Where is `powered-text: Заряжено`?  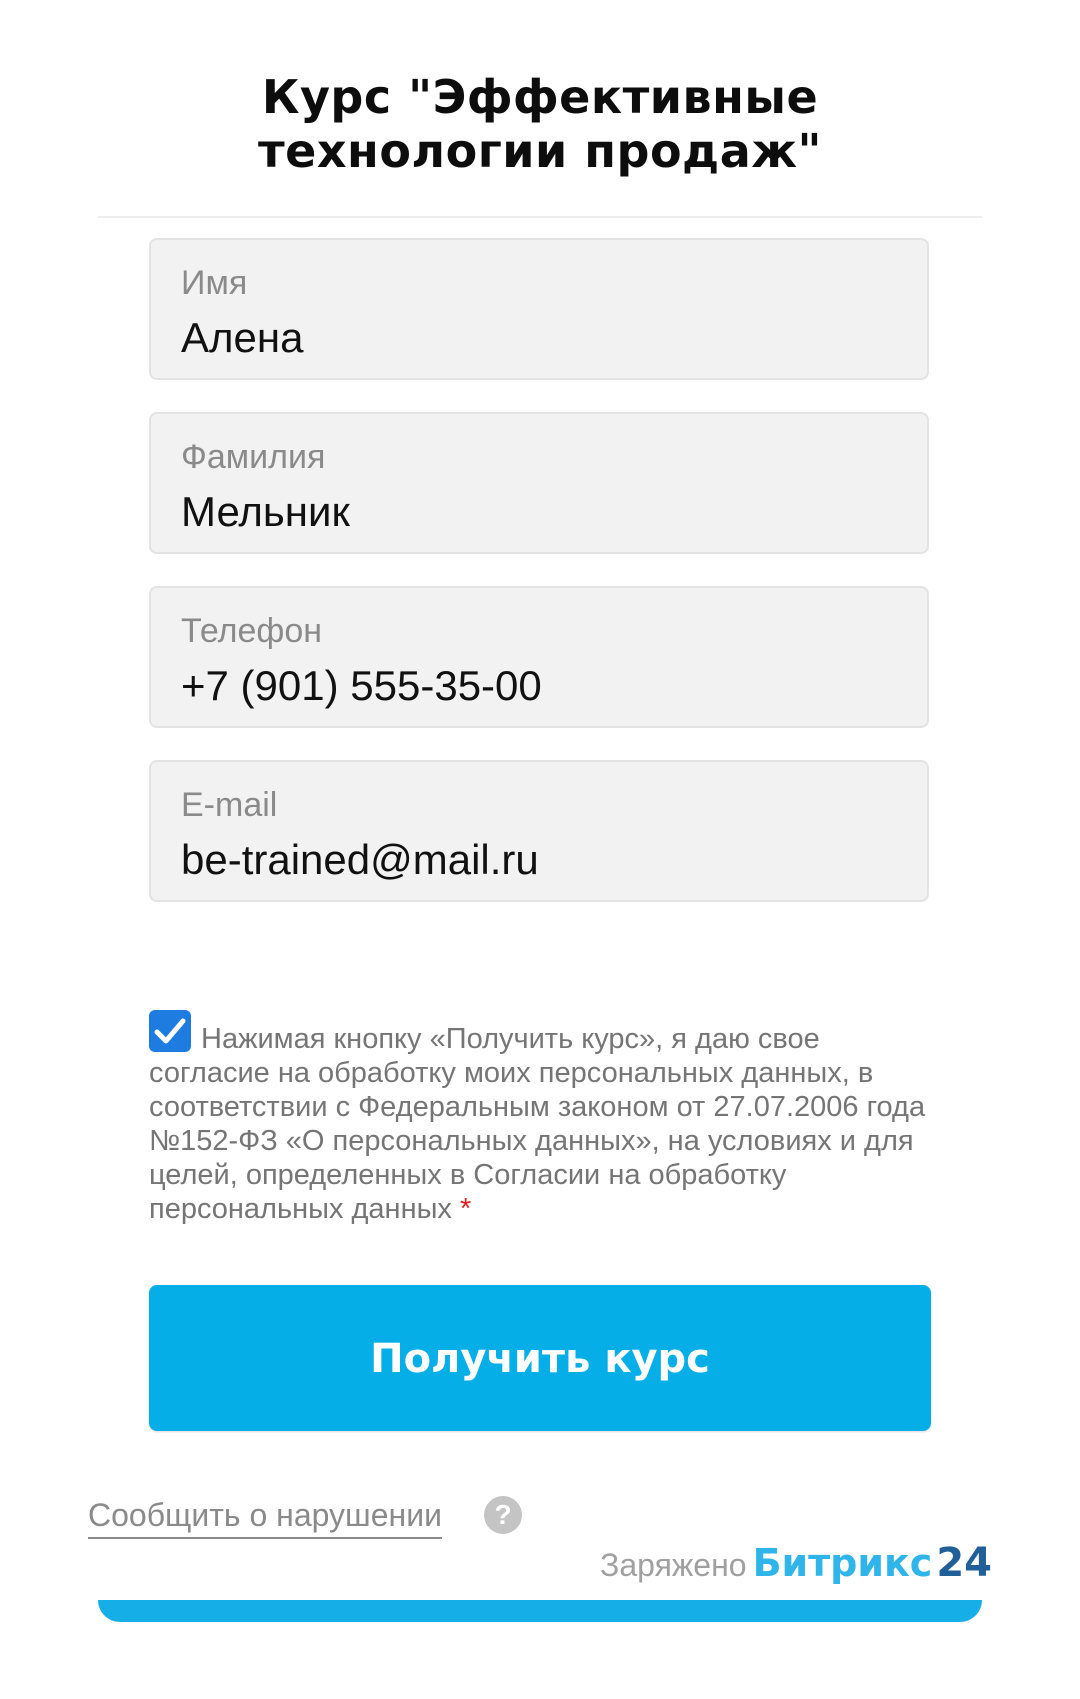 powered-text: Заряжено is located at coordinates (673, 1565).